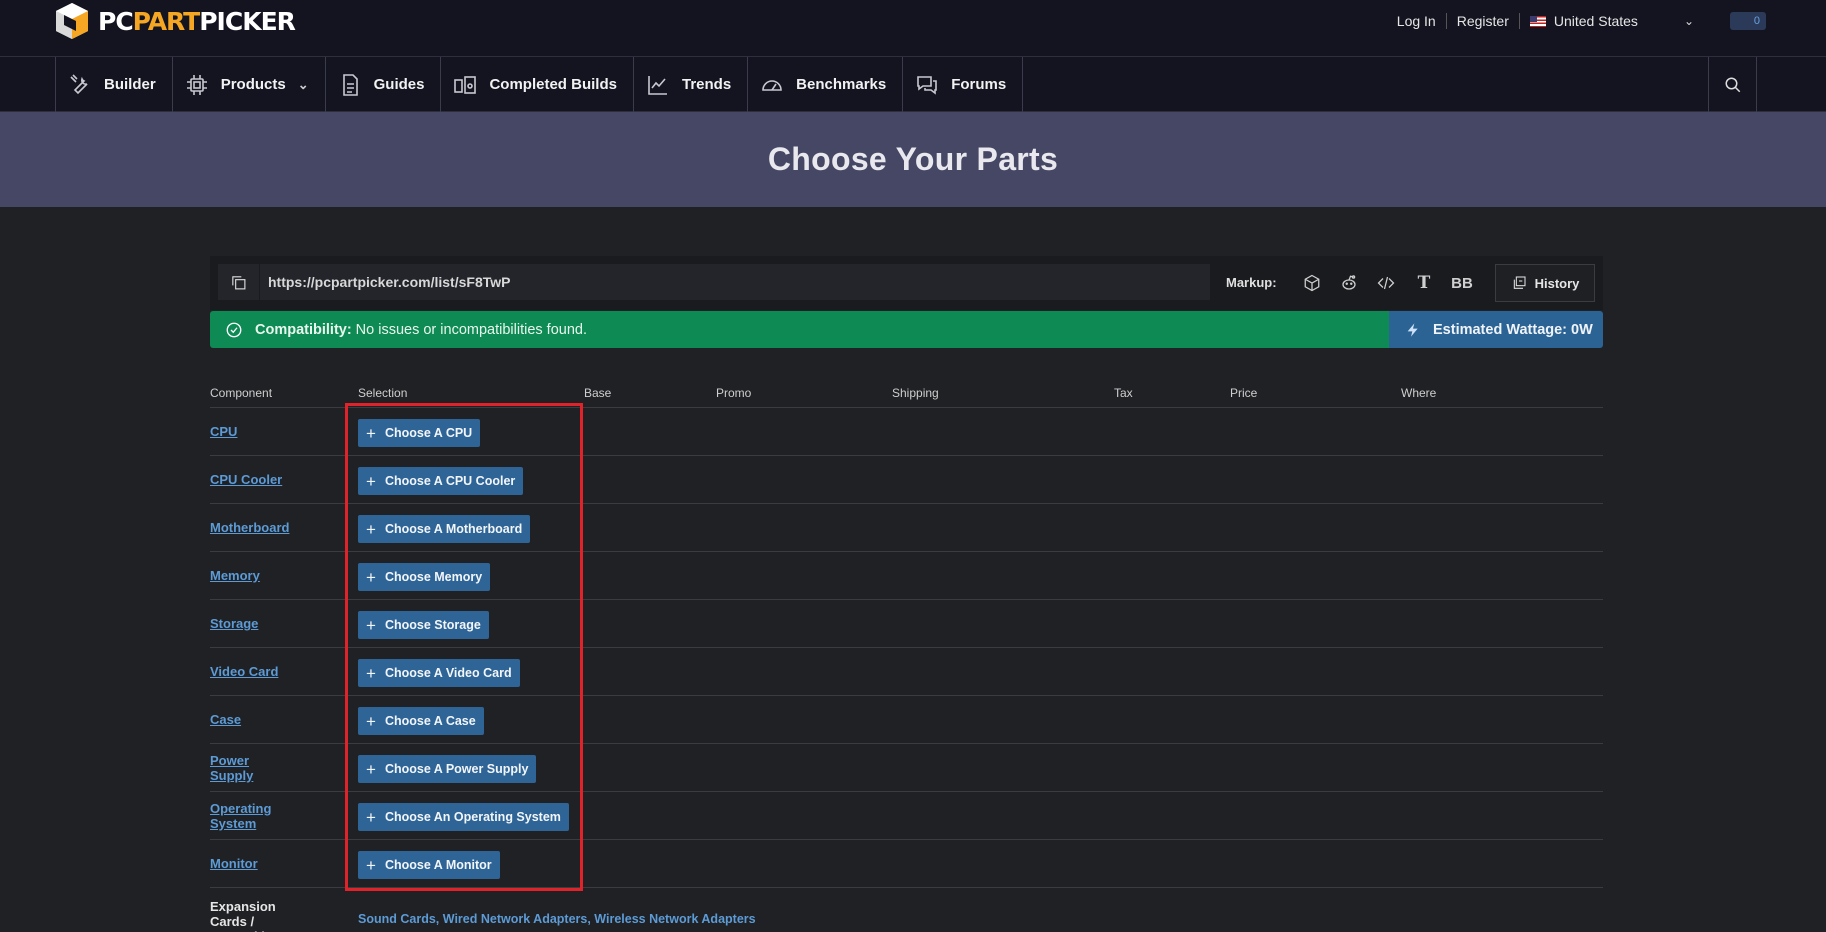 The image size is (1826, 932). What do you see at coordinates (706, 84) in the screenshot?
I see `nav-label: Trends` at bounding box center [706, 84].